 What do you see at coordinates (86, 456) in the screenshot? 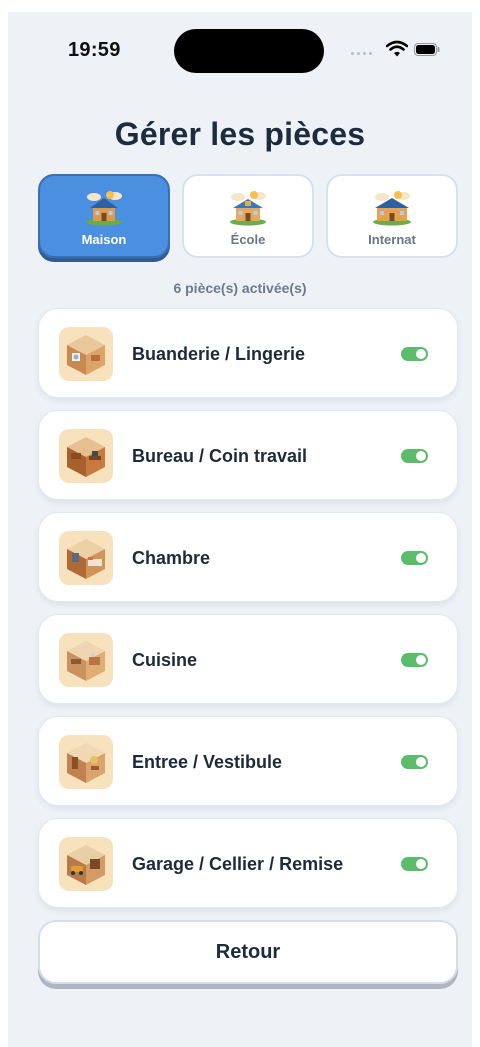
I see `office-room-icon` at bounding box center [86, 456].